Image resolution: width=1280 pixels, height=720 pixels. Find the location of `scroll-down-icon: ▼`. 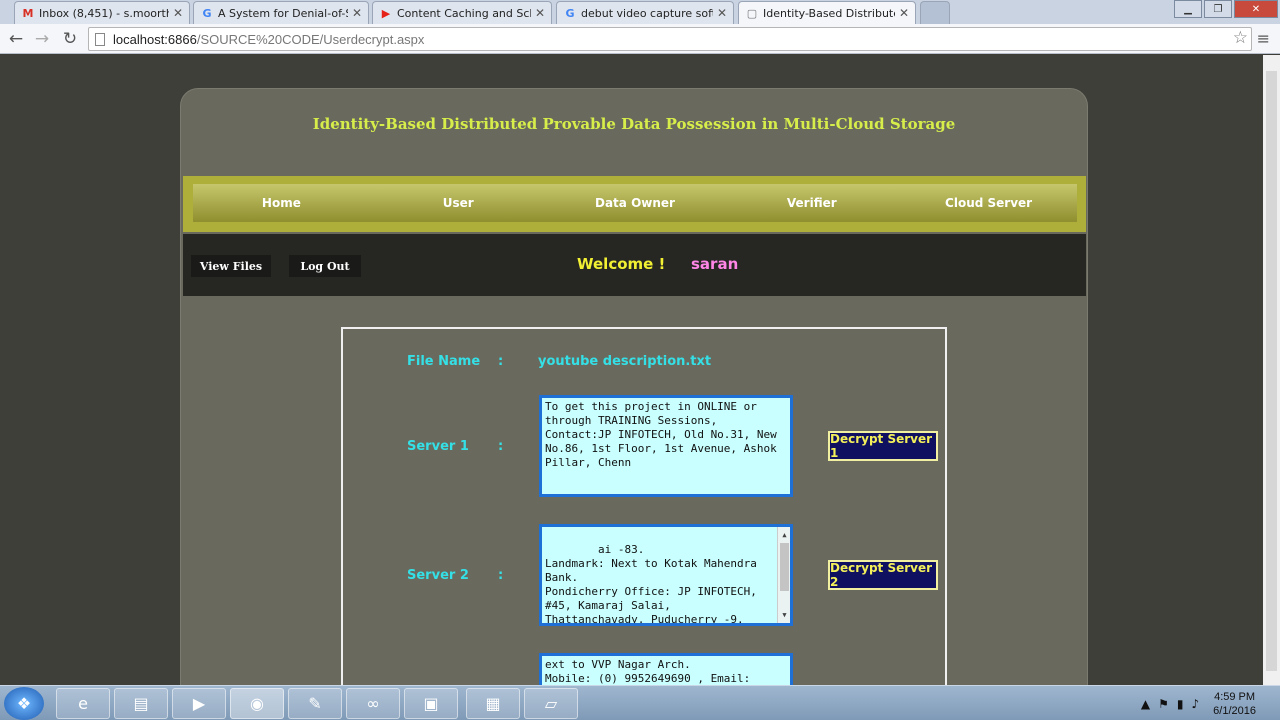

scroll-down-icon: ▼ is located at coordinates (784, 615).